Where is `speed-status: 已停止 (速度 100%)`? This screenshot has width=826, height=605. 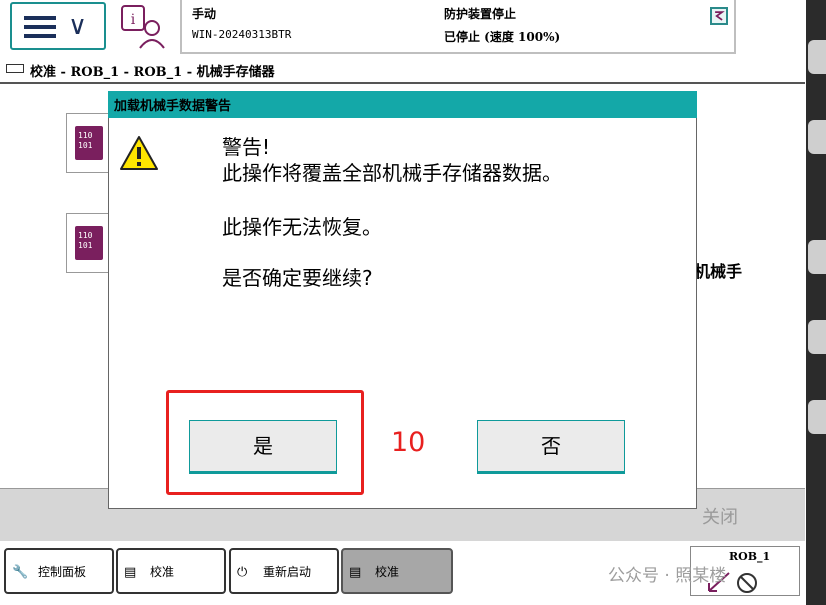
speed-status: 已停止 (速度 100%) is located at coordinates (502, 37).